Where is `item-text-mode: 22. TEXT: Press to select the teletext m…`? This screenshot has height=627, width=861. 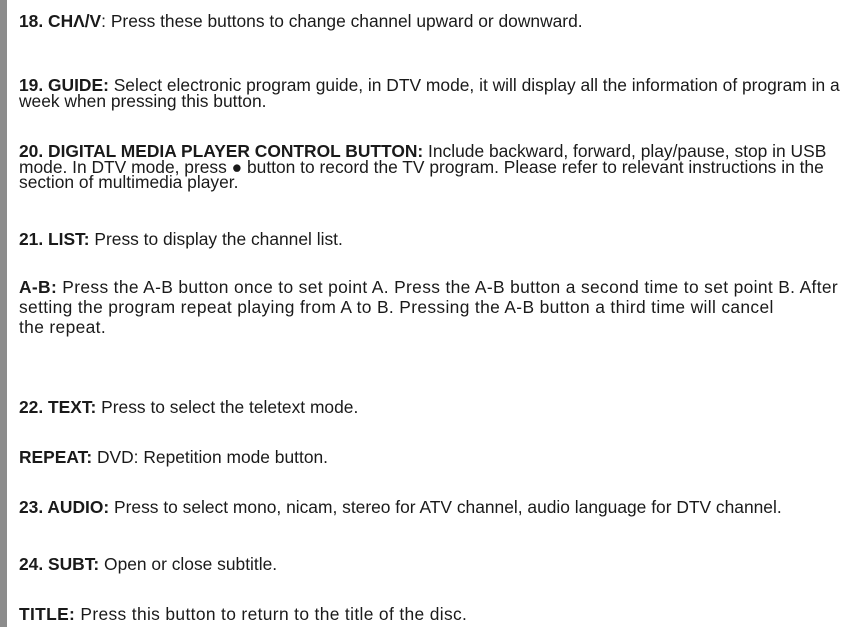
item-text-mode: 22. TEXT: Press to select the teletext m… is located at coordinates (437, 407).